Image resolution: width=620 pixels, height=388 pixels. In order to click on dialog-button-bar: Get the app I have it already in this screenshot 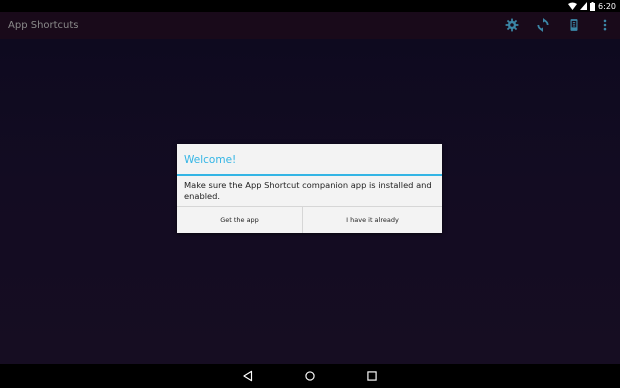, I will do `click(309, 220)`.